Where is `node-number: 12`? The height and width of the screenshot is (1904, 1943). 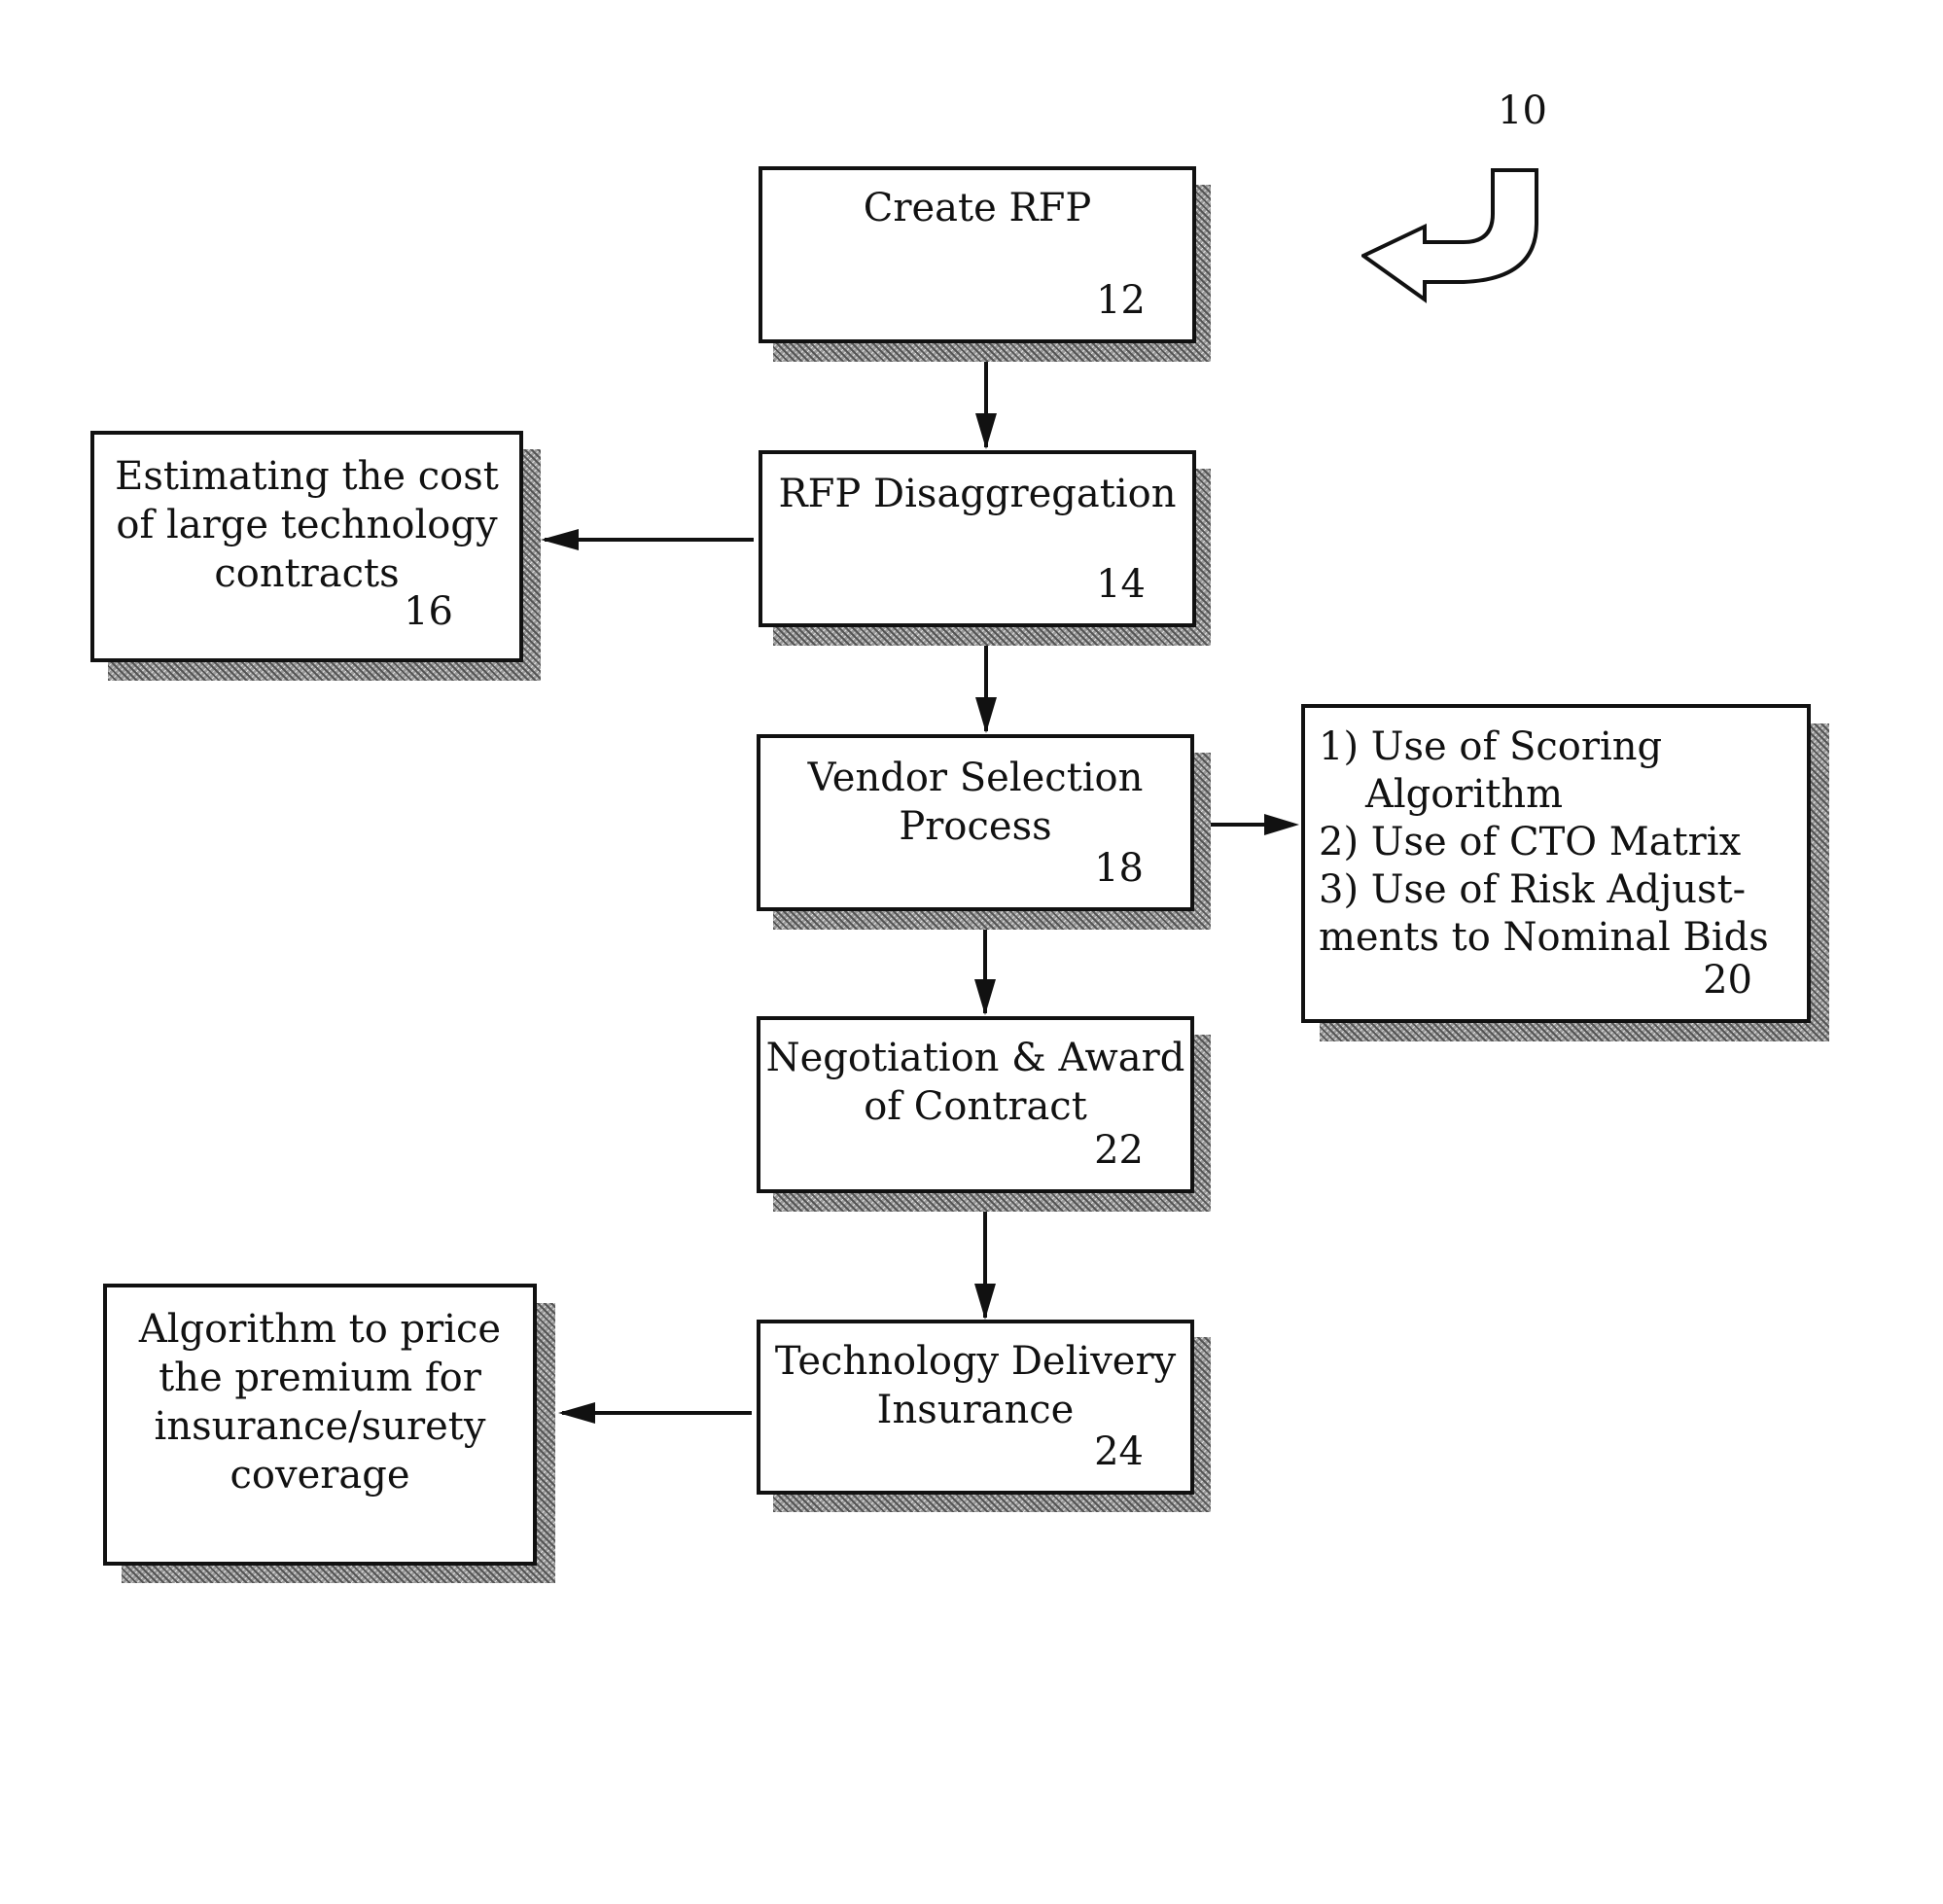 node-number: 12 is located at coordinates (1121, 300).